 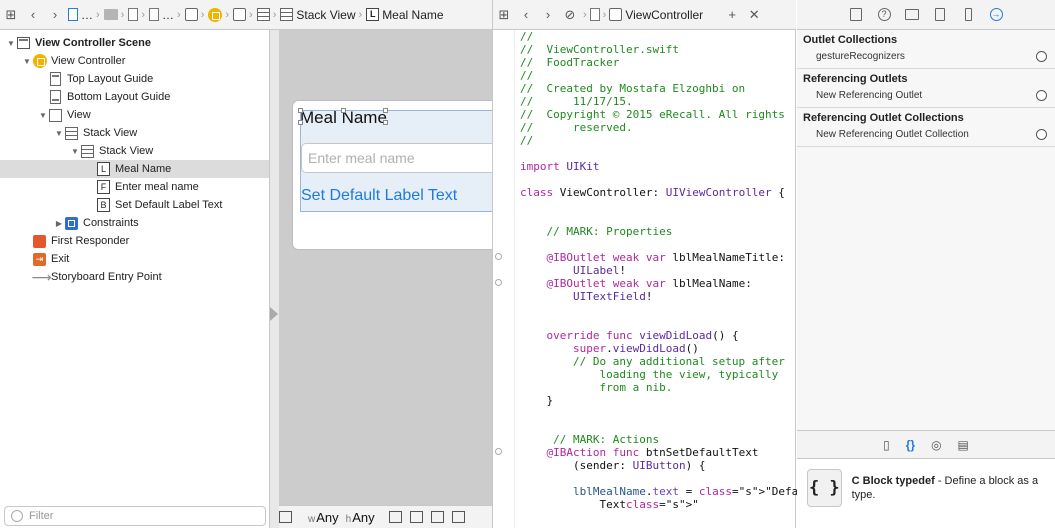 What do you see at coordinates (669, 491) in the screenshot?
I see `code-line: lblMealName.text = class="s">"Default` at bounding box center [669, 491].